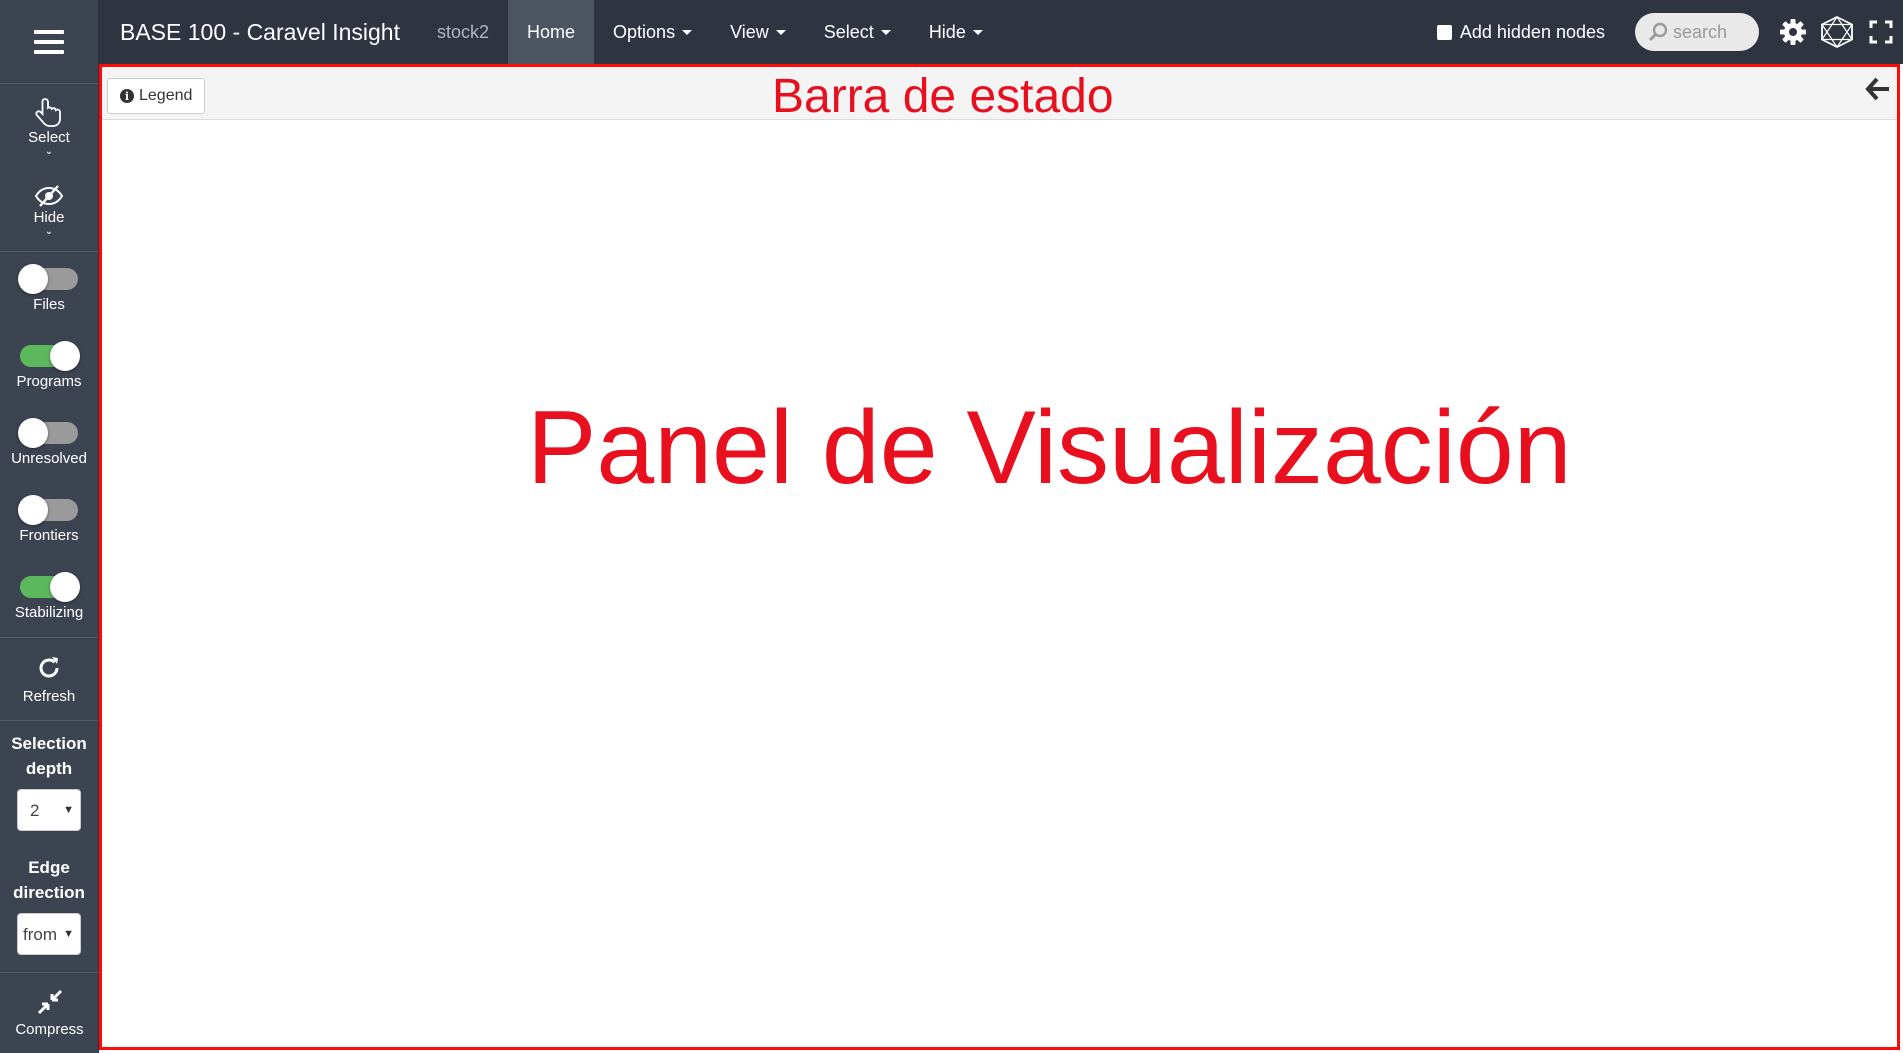 The image size is (1903, 1053). What do you see at coordinates (1532, 31) in the screenshot?
I see `add-hidden-nodes-label: Add hidden nodes` at bounding box center [1532, 31].